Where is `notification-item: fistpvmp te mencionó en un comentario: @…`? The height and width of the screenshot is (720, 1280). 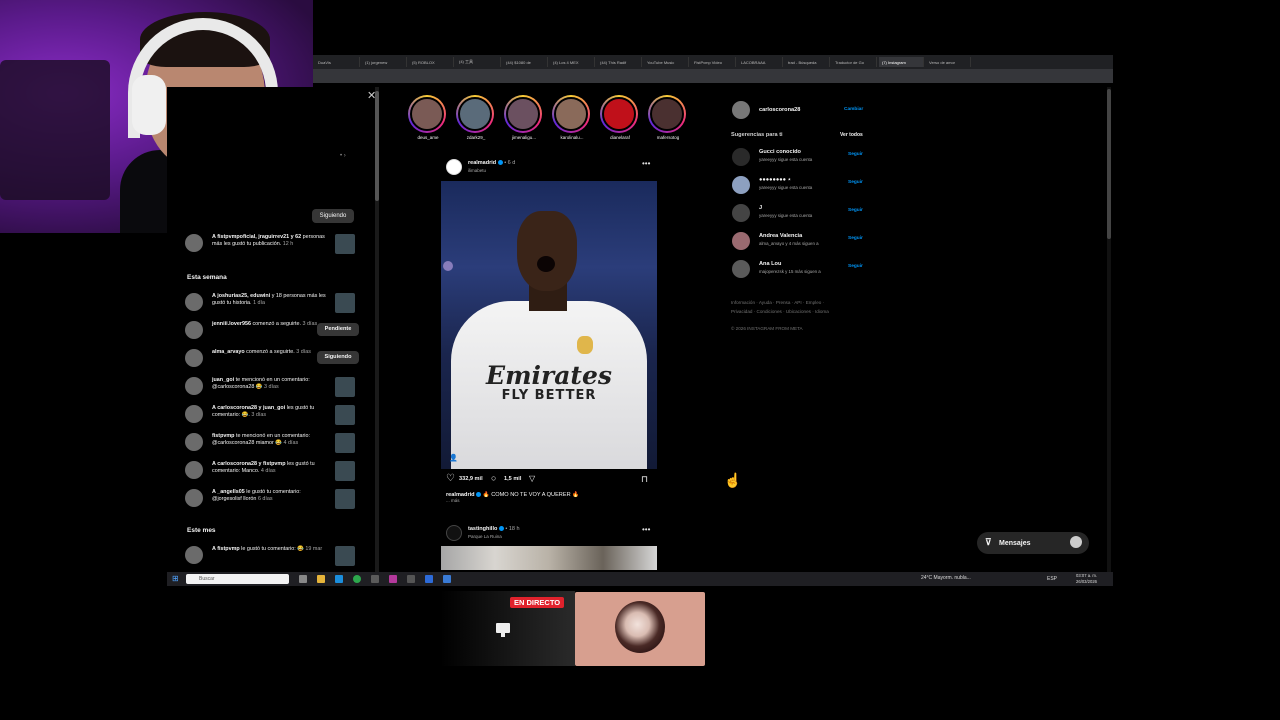
notification-item: fistpvmp te mencionó en un comentario: @… is located at coordinates (272, 443).